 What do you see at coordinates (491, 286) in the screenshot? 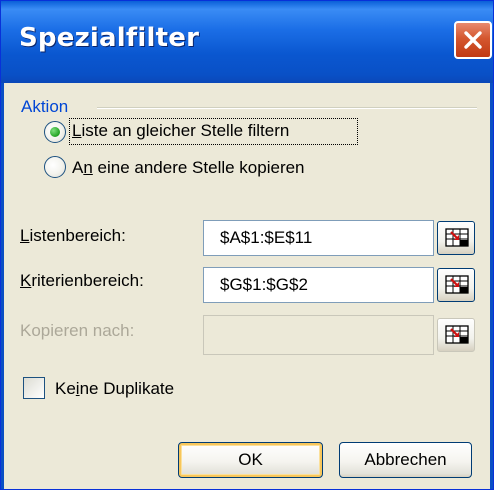
I see `window-frame-right` at bounding box center [491, 286].